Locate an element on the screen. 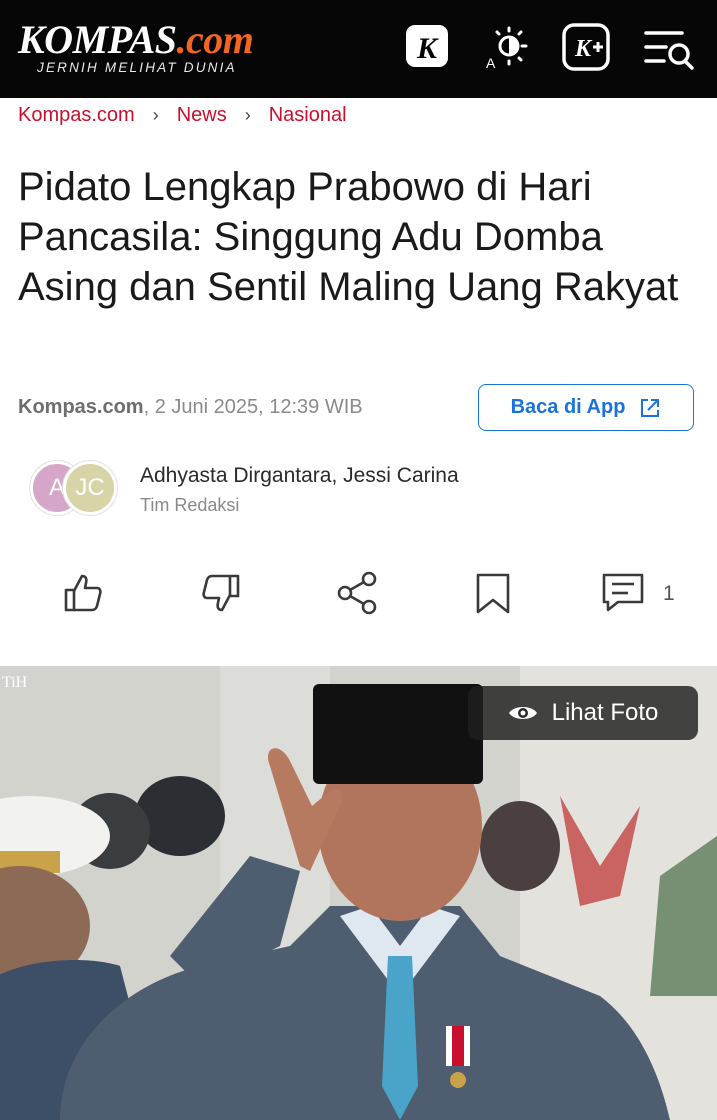 The width and height of the screenshot is (717, 1120). author-names: Adhyasta Dirgantara, Jessi Carina is located at coordinates (299, 476).